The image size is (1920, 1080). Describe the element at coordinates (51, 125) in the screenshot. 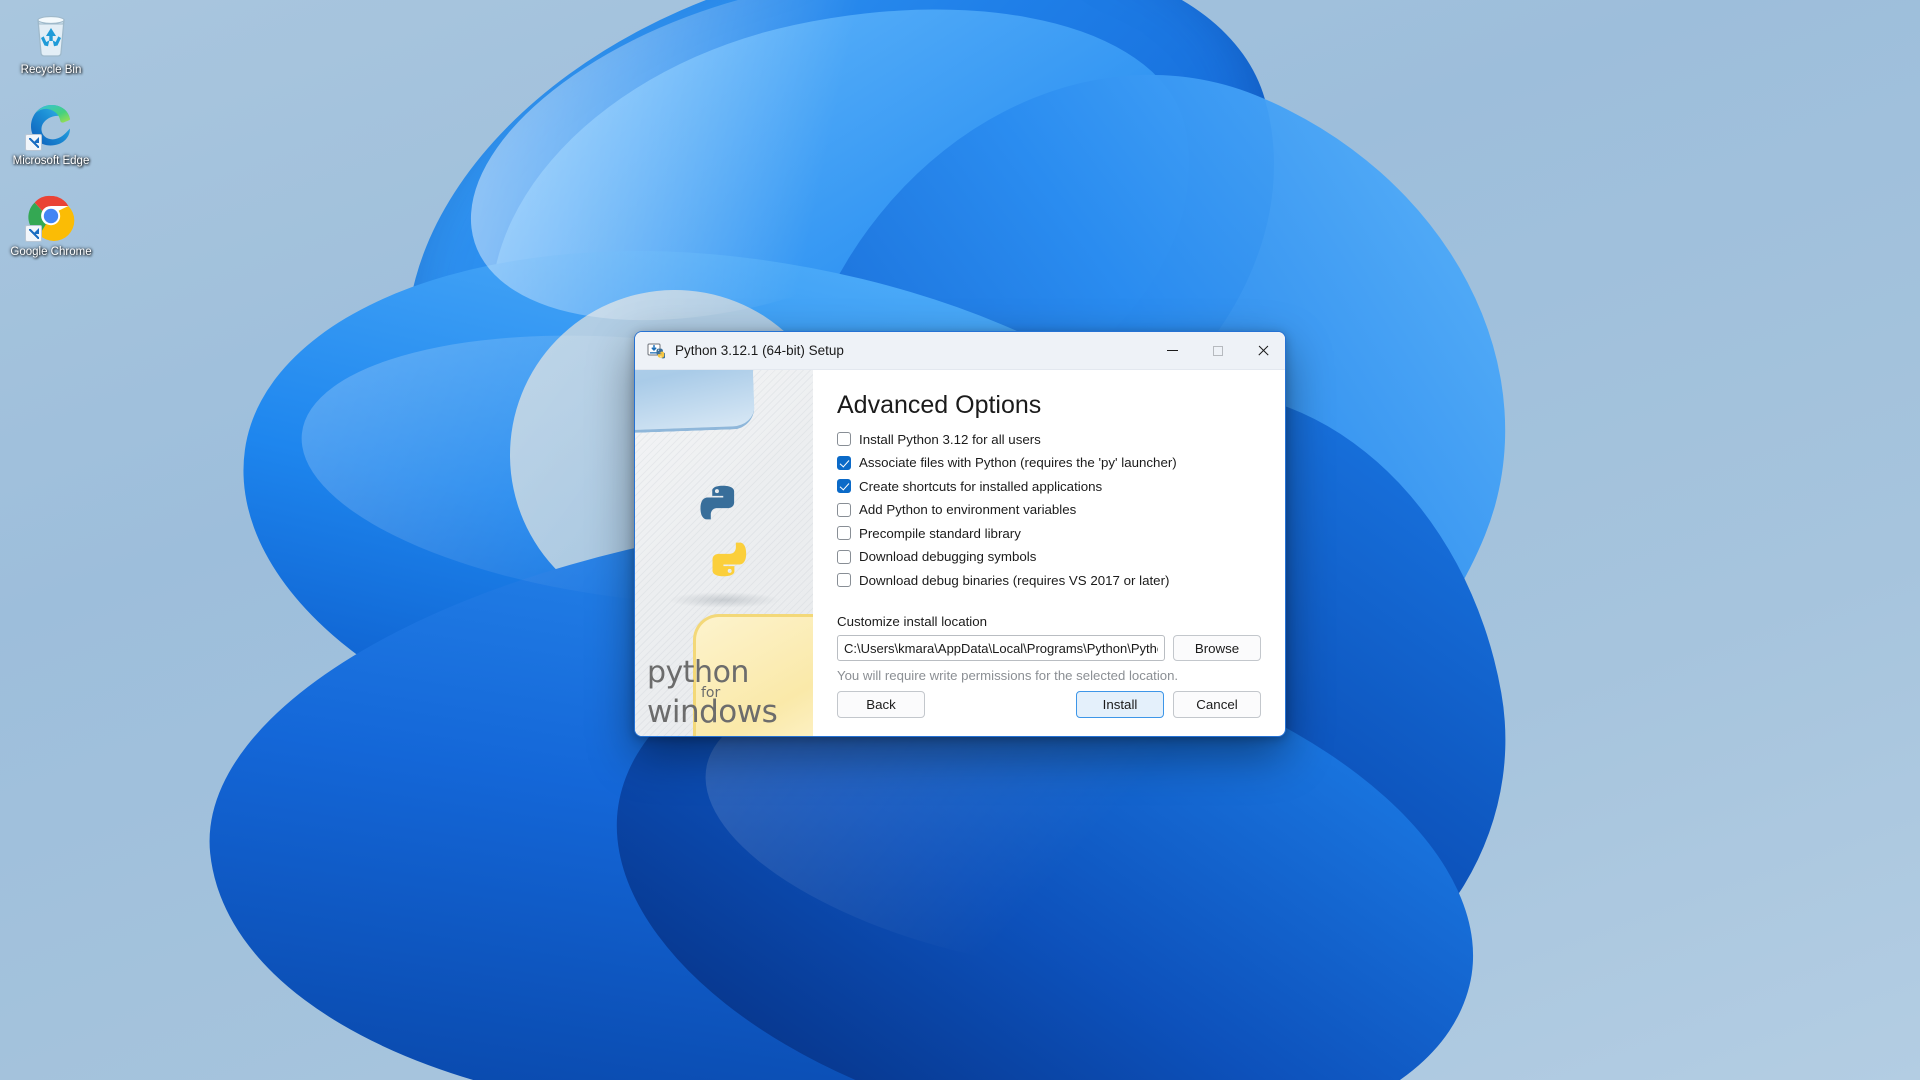

I see `microsoft-edge-icon` at that location.